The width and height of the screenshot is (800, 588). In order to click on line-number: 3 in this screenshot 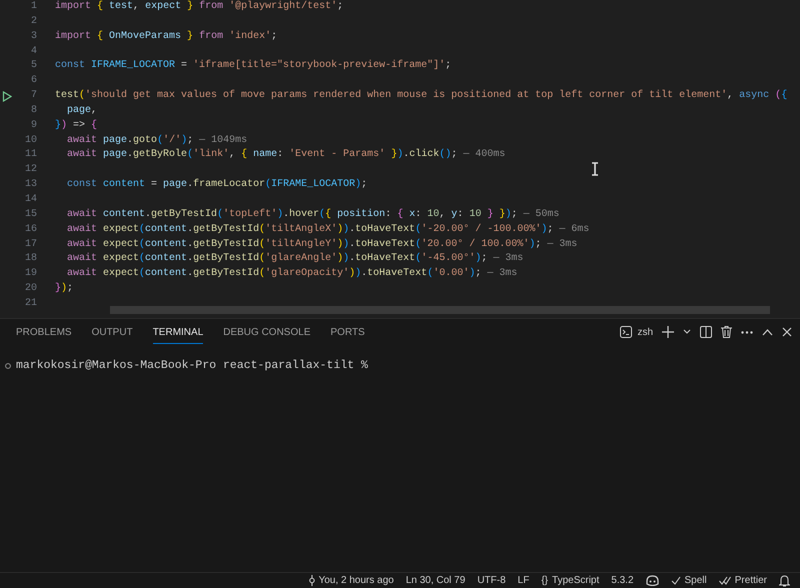, I will do `click(34, 37)`.